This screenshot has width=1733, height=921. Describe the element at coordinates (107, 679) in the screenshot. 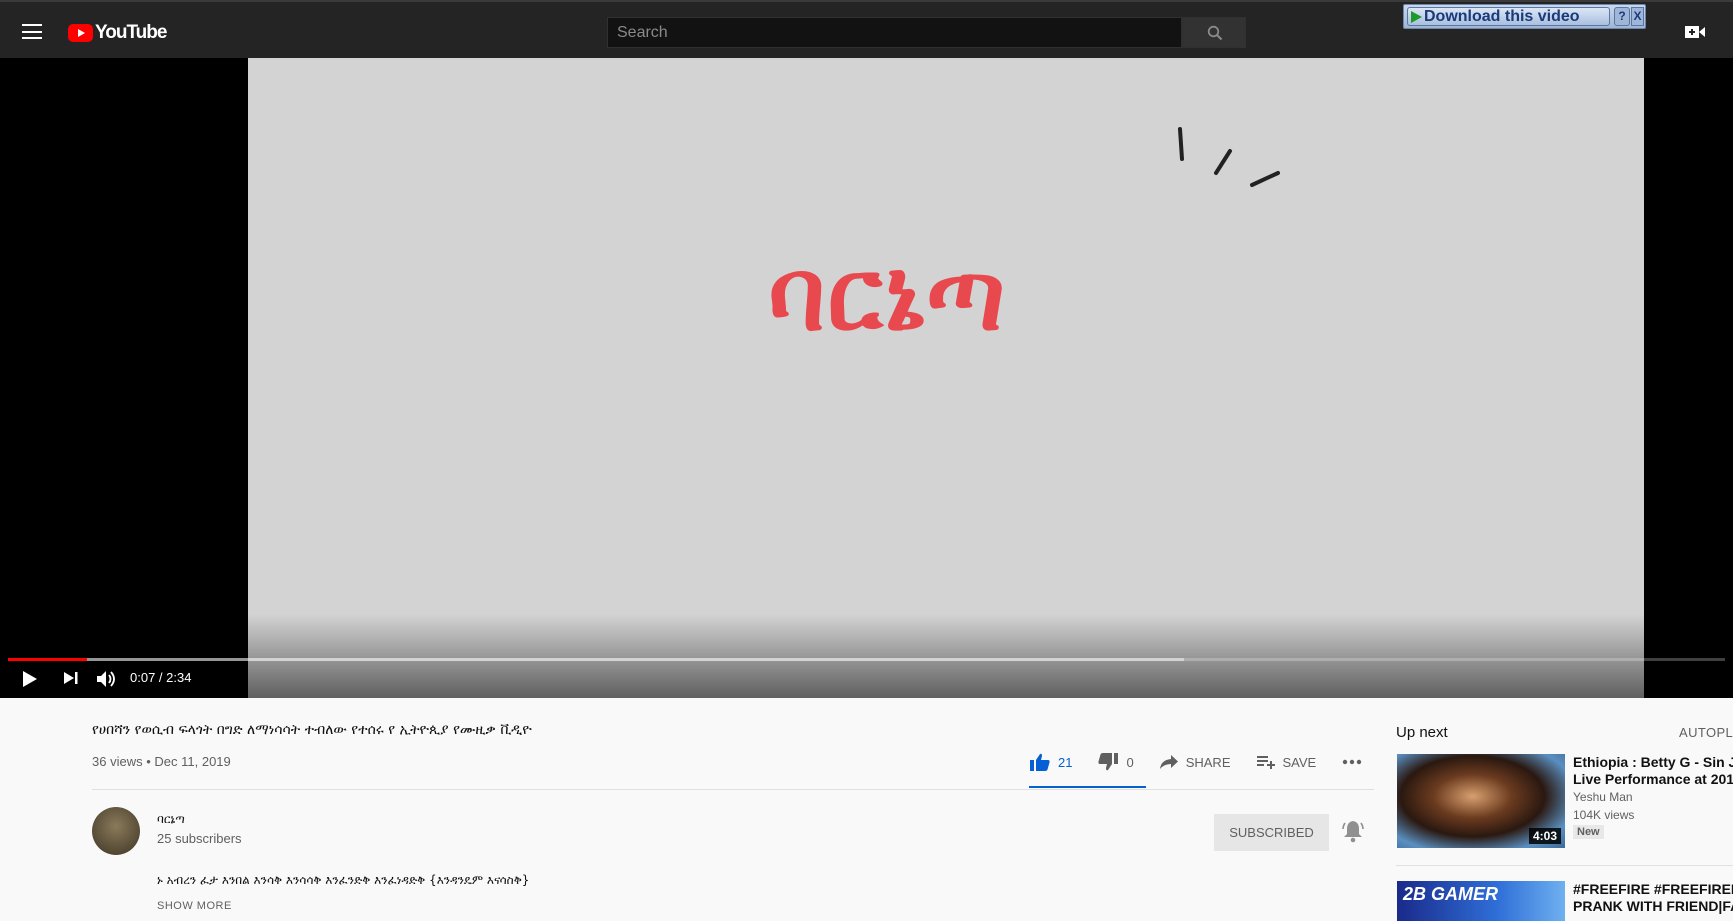

I see `volume-icon` at that location.